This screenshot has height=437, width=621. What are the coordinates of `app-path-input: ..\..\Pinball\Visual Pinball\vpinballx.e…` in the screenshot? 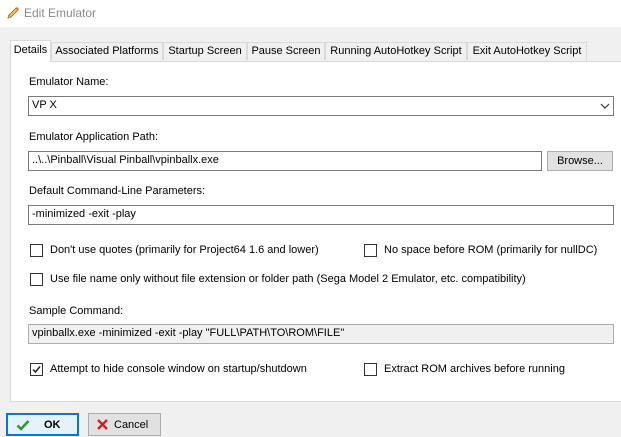 It's located at (285, 161).